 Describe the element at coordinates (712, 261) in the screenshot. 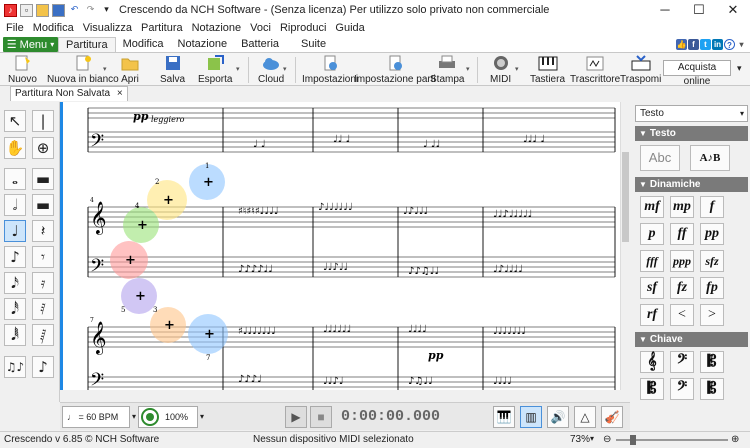

I see `dynamic-sfz-button: sfz` at that location.